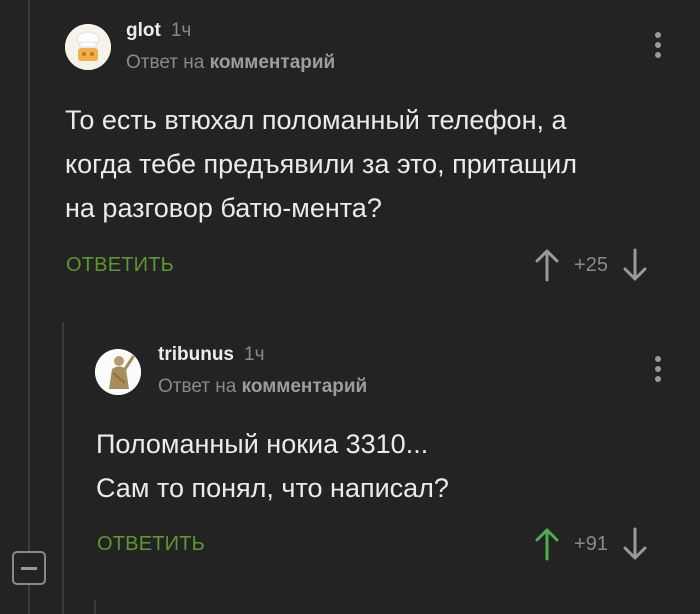 Image resolution: width=700 pixels, height=614 pixels. I want to click on comment-text-line: на разговор батю-мента?, so click(223, 208).